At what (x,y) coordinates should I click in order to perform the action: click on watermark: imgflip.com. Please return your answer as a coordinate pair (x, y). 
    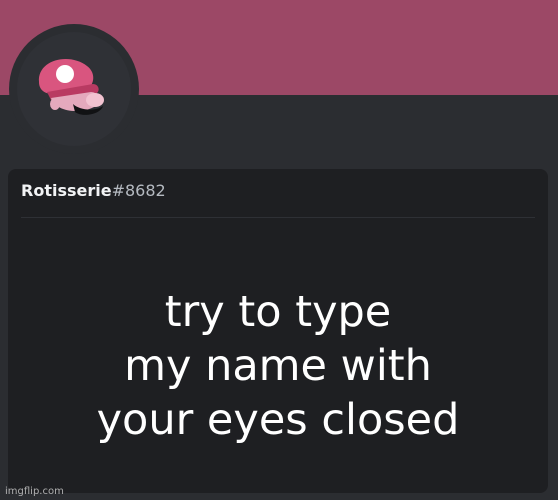
    Looking at the image, I should click on (34, 491).